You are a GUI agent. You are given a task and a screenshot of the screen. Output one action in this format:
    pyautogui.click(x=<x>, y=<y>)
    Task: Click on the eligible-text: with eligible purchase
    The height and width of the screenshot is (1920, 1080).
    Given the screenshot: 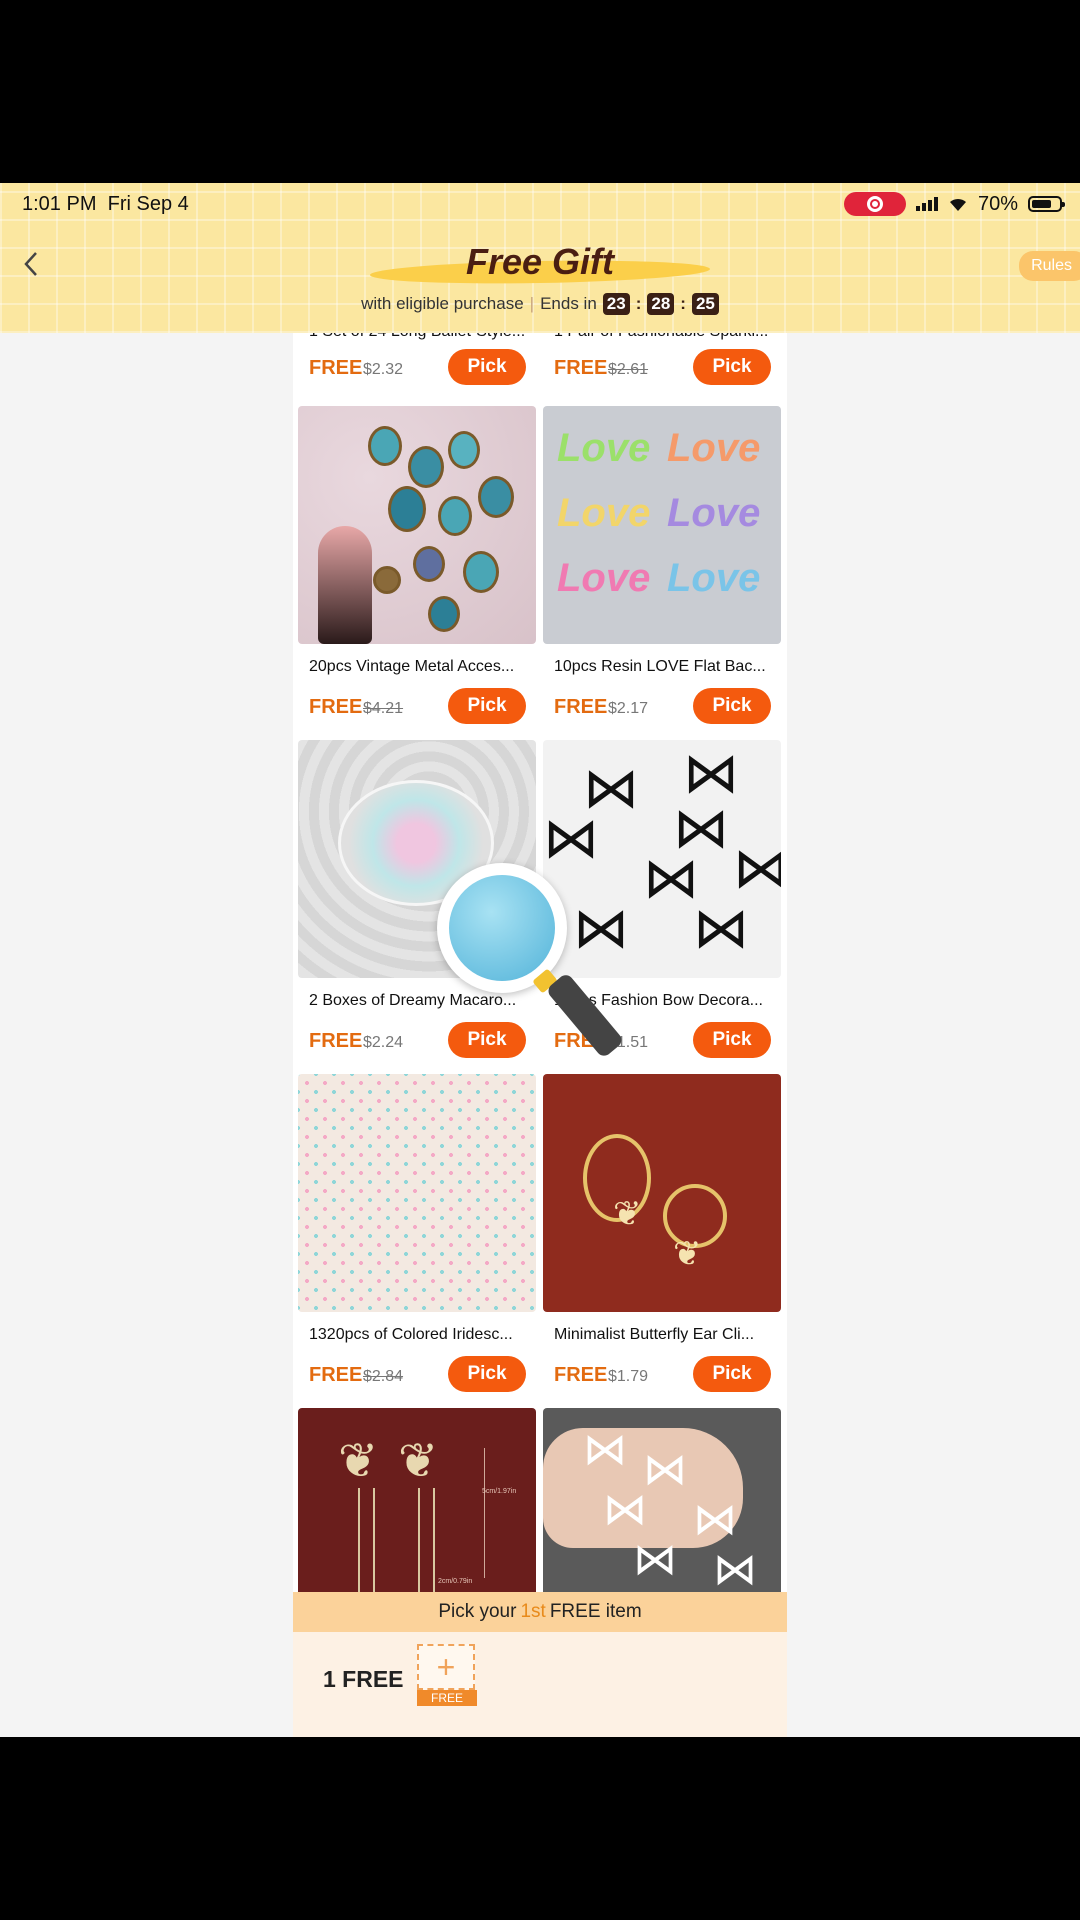 What is the action you would take?
    pyautogui.click(x=442, y=303)
    